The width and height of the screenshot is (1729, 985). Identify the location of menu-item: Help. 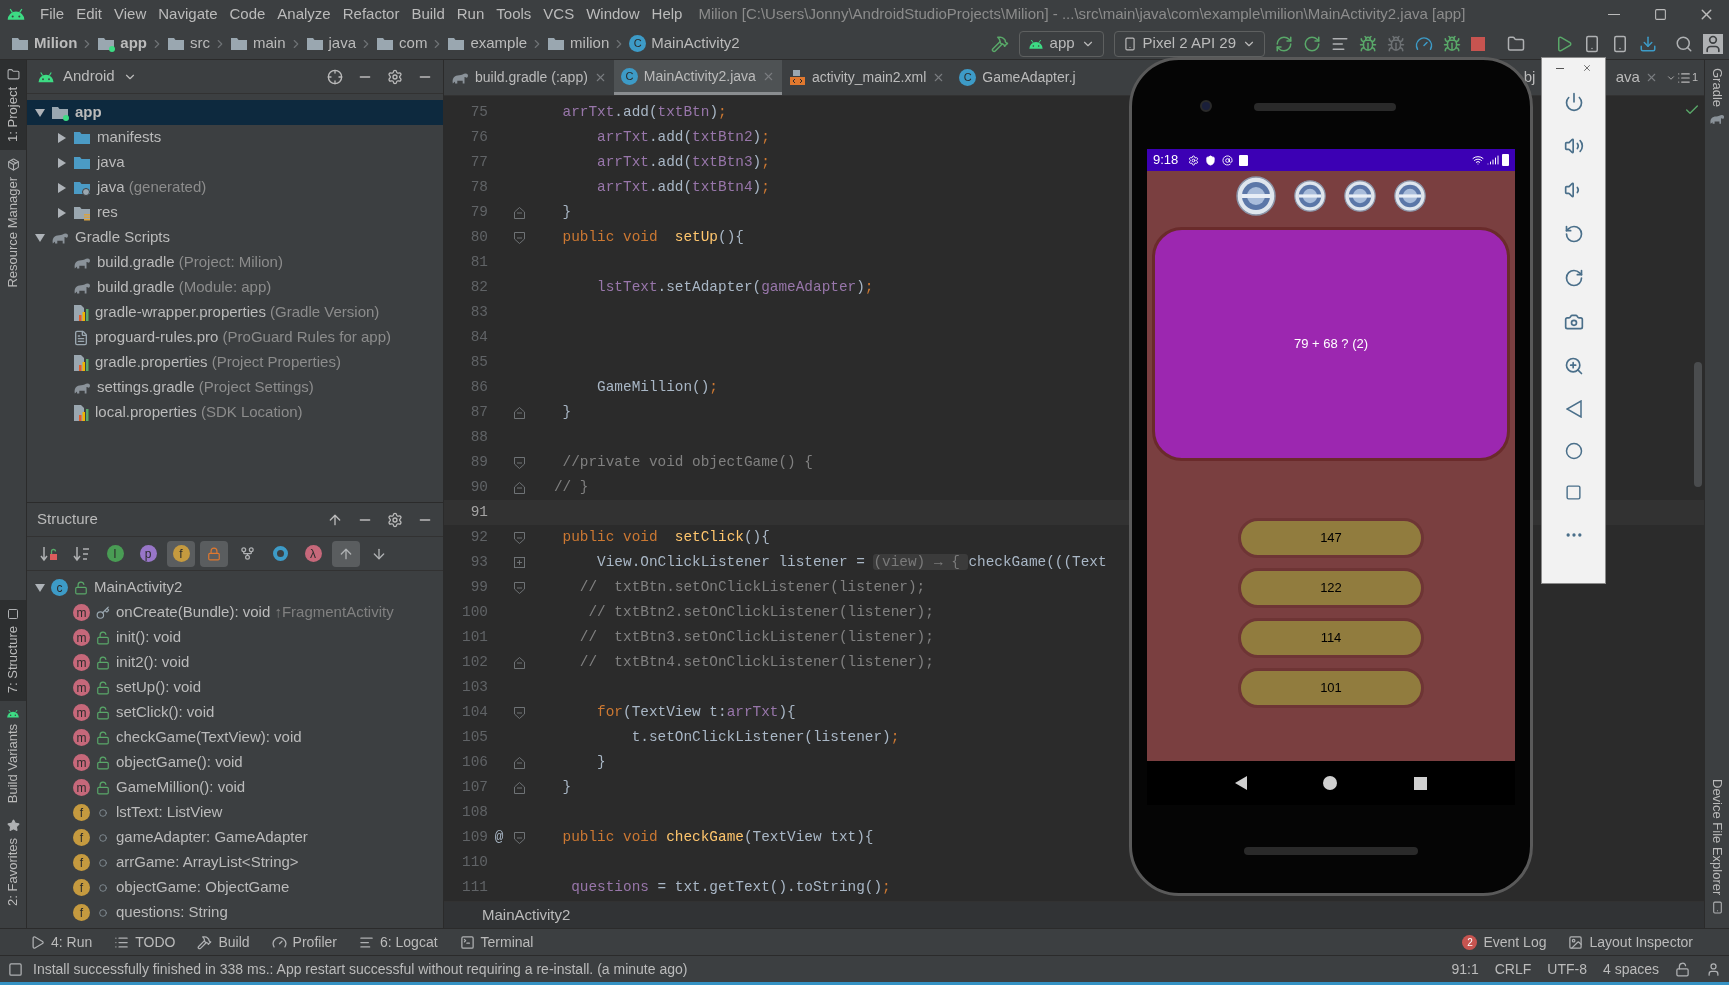
(667, 14).